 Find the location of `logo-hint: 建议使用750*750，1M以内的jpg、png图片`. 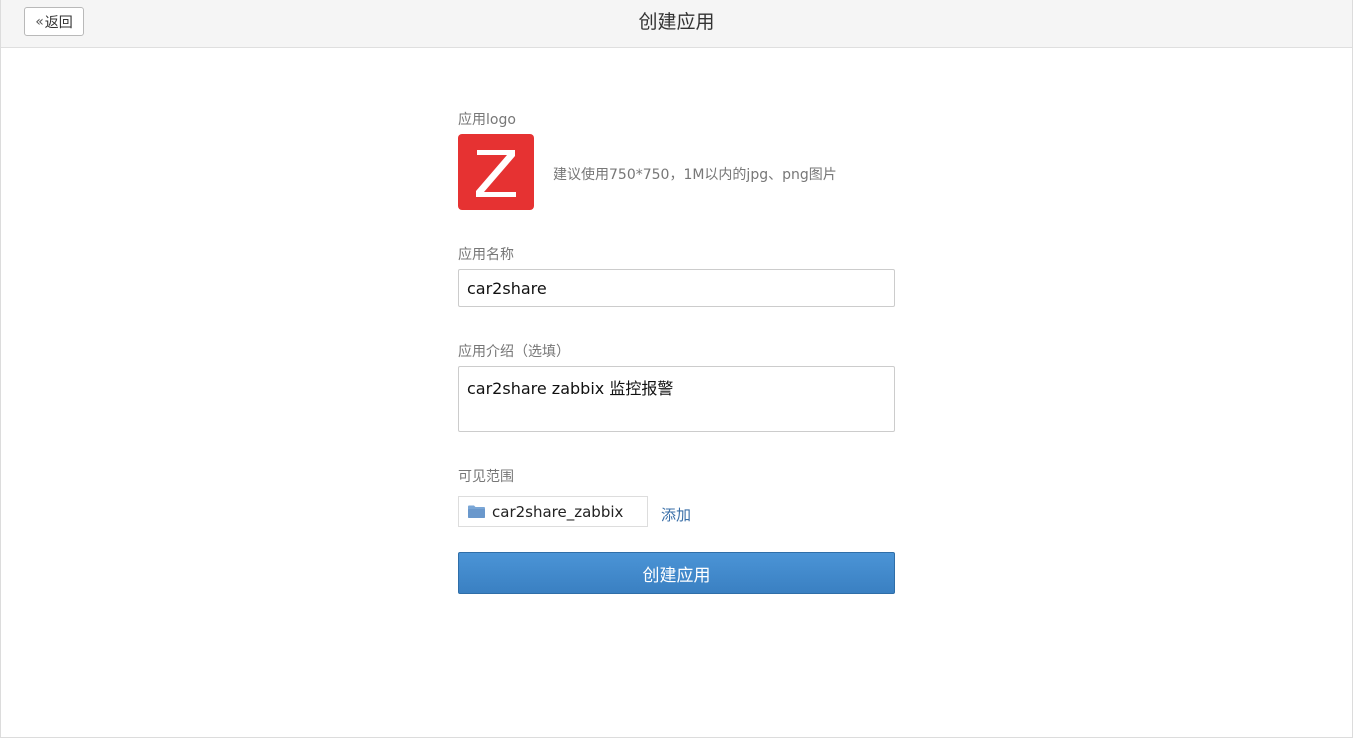

logo-hint: 建议使用750*750，1M以内的jpg、png图片 is located at coordinates (695, 175).